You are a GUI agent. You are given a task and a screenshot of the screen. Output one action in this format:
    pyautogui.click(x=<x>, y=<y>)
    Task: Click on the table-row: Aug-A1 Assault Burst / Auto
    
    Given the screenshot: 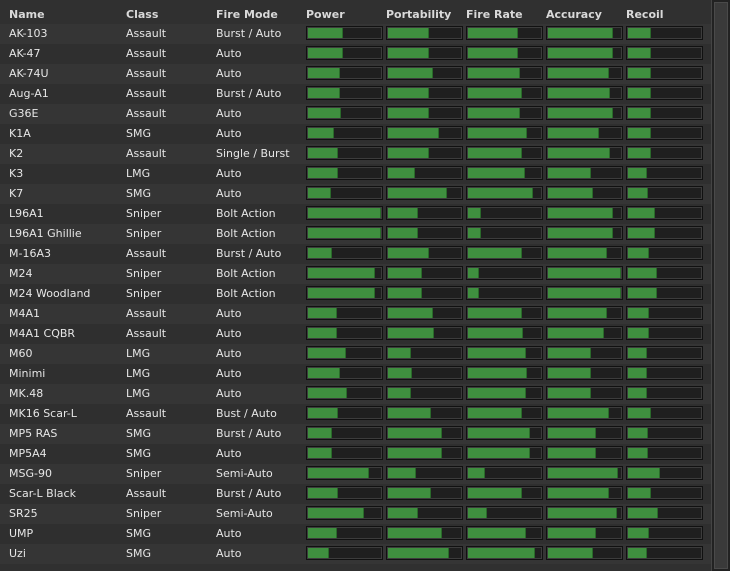 What is the action you would take?
    pyautogui.click(x=355, y=94)
    